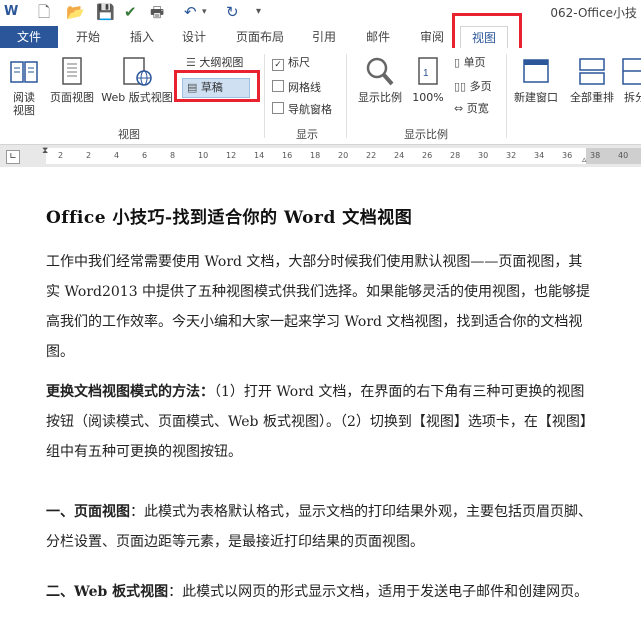 This screenshot has width=641, height=637. Describe the element at coordinates (584, 160) in the screenshot. I see `right-indent-marker-icon: ▵` at that location.